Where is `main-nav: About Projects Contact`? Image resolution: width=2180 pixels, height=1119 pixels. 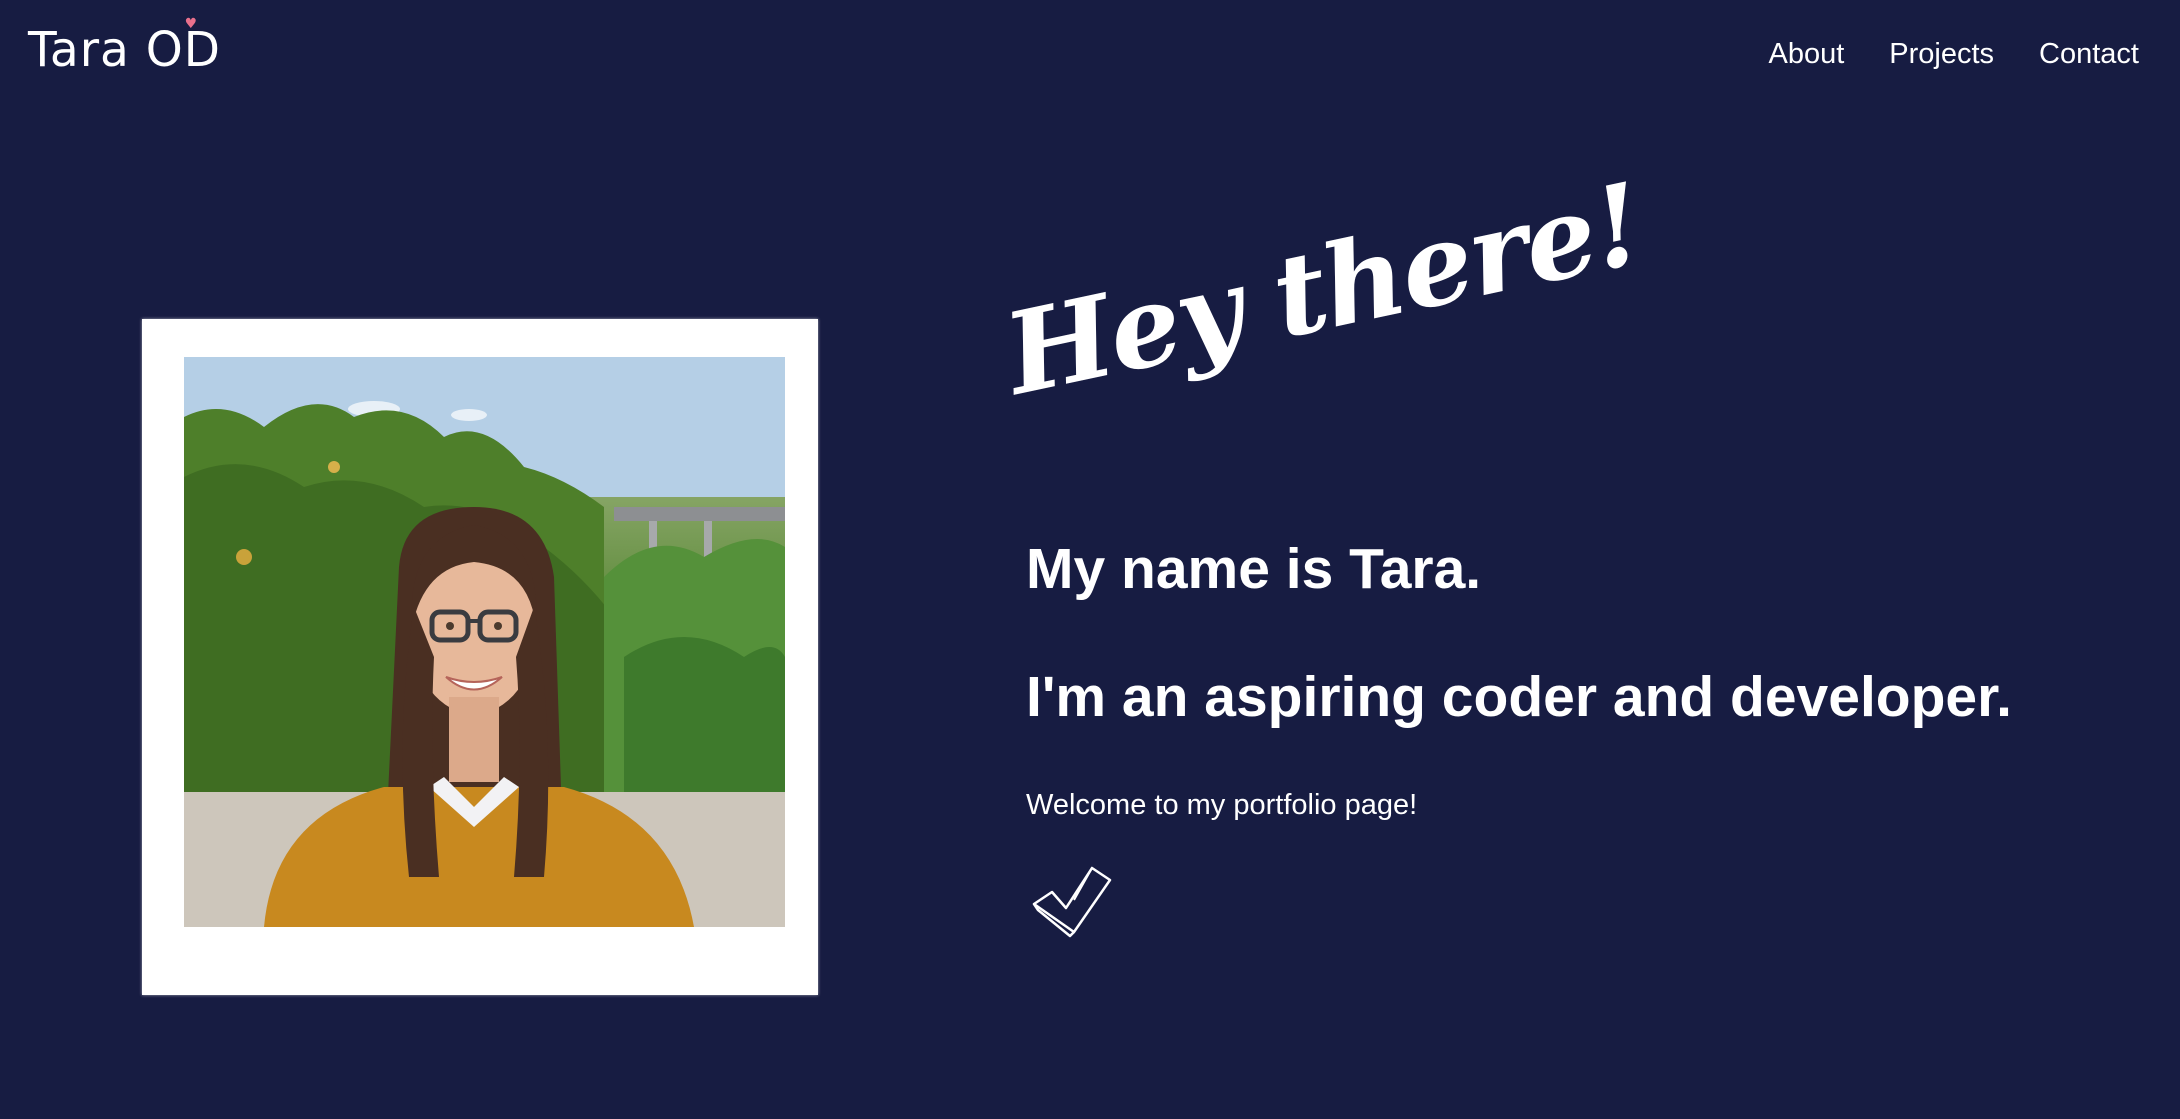
main-nav: About Projects Contact is located at coordinates (1953, 54).